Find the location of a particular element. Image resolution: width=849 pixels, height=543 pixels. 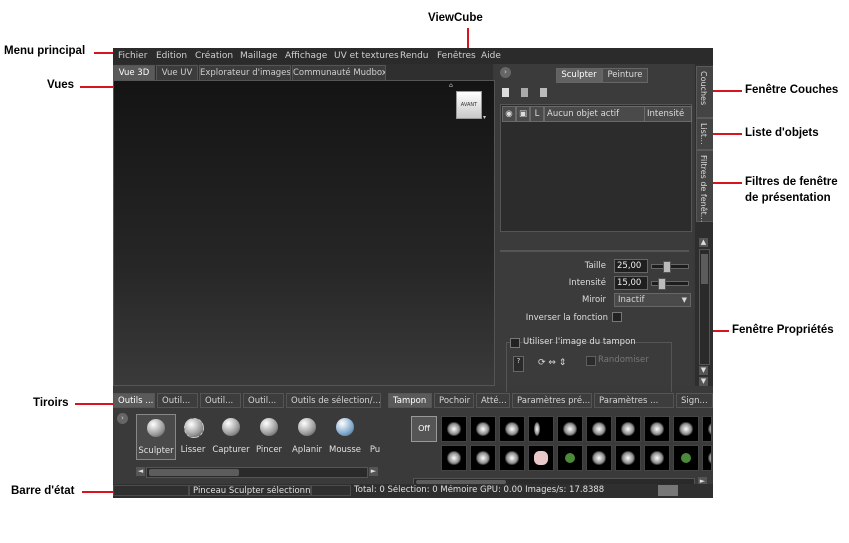

callout-viewcube: ViewCube is located at coordinates (455, 18).